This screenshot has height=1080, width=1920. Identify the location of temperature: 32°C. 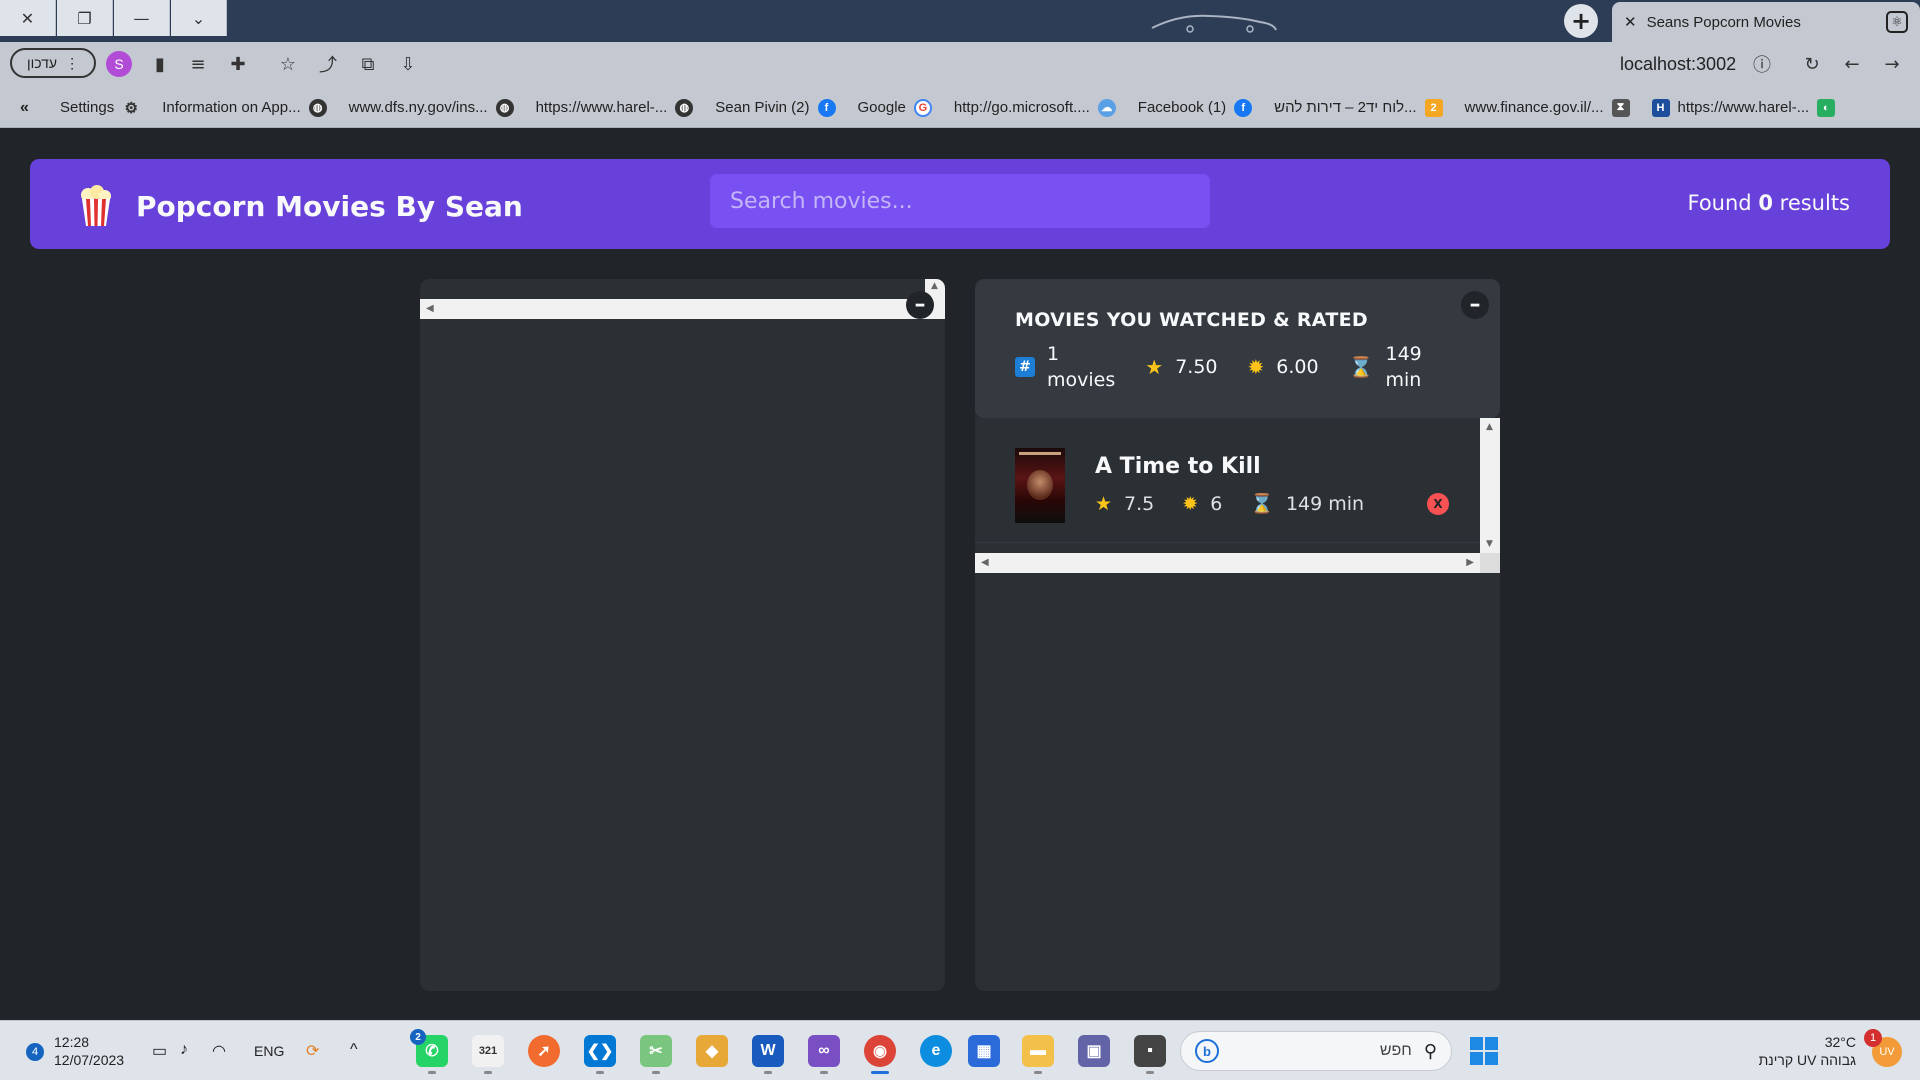
(1840, 1042).